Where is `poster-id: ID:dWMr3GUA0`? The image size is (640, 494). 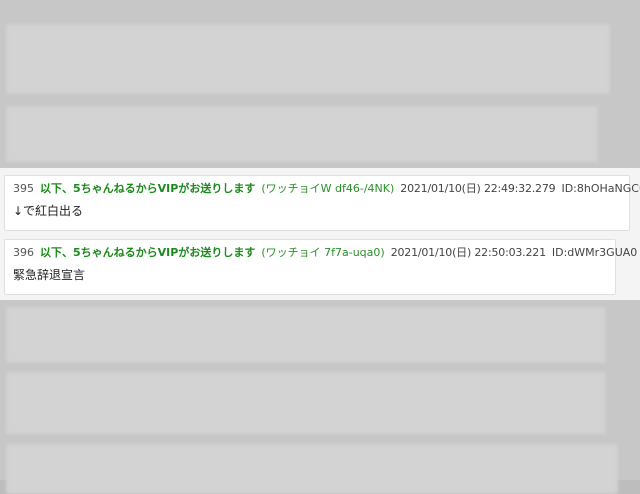
poster-id: ID:dWMr3GUA0 is located at coordinates (594, 252).